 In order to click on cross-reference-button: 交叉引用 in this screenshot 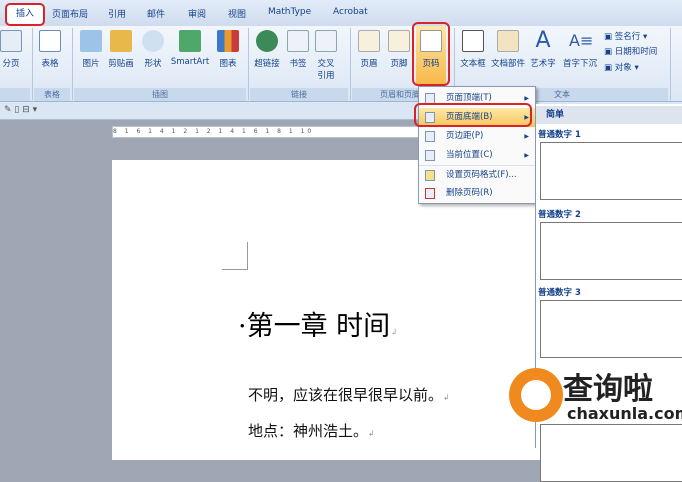, I will do `click(326, 55)`.